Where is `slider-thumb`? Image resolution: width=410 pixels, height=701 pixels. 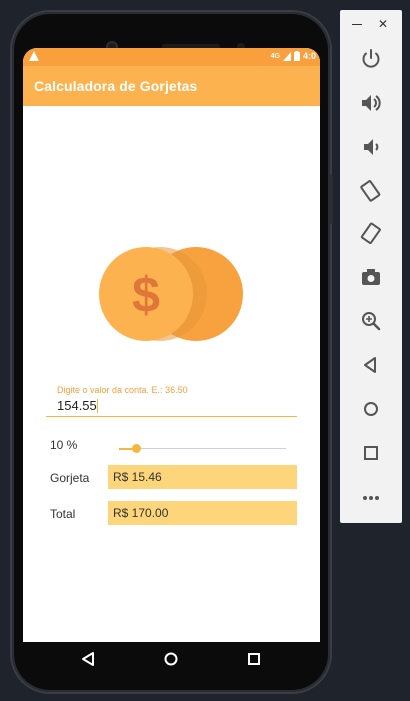 slider-thumb is located at coordinates (136, 448).